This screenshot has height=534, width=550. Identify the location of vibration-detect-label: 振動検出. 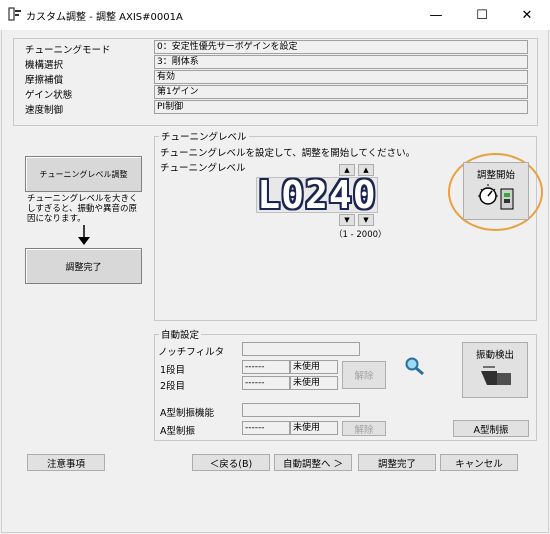
(494, 355).